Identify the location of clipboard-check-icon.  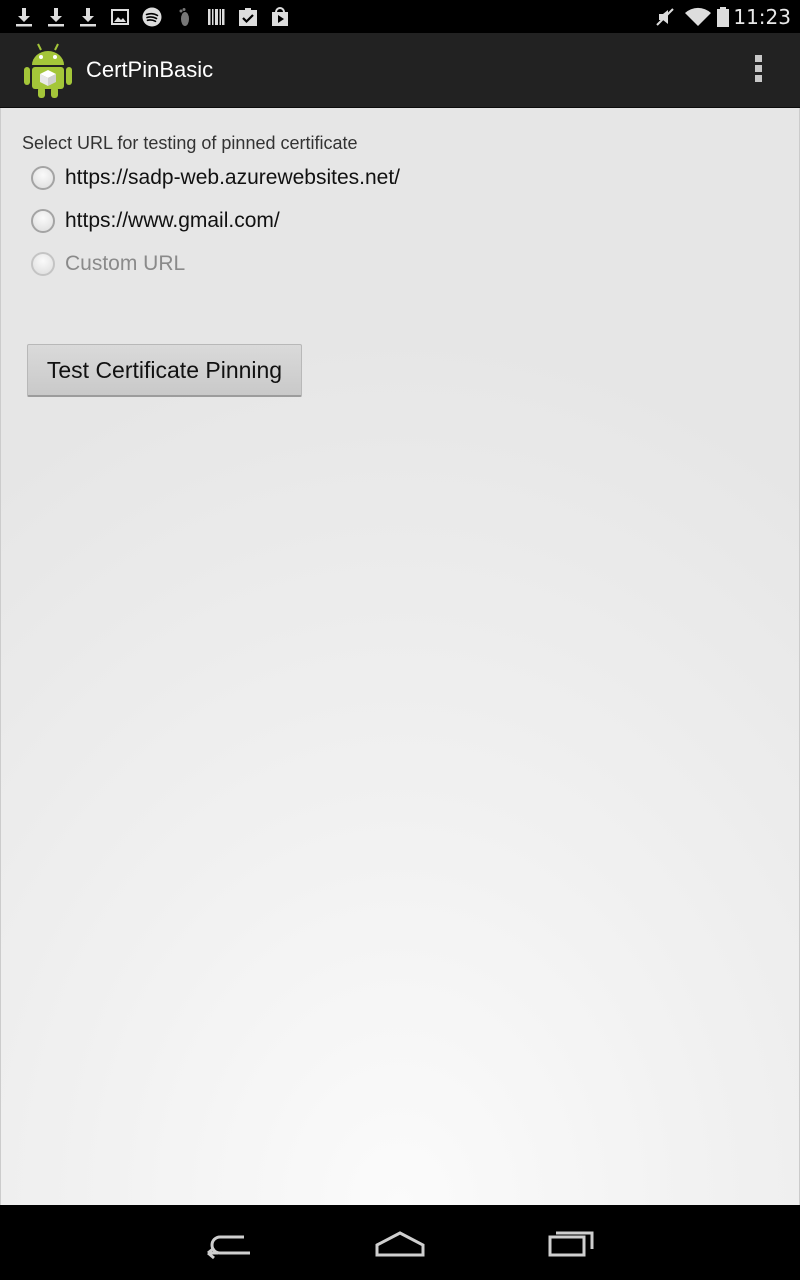
(248, 17).